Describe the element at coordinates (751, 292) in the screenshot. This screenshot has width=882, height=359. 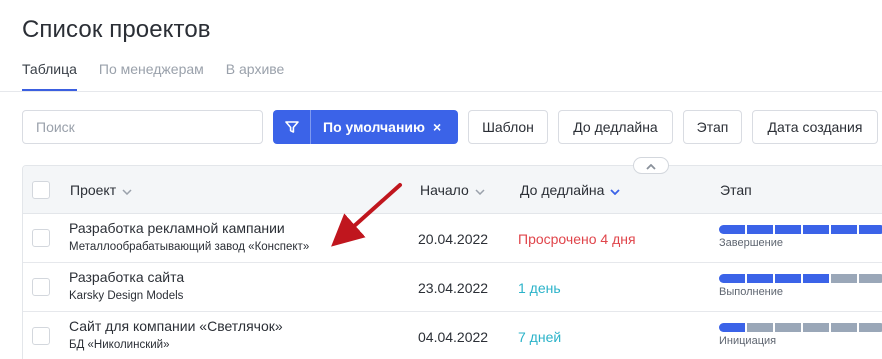
I see `stage-label: Выполнение` at that location.